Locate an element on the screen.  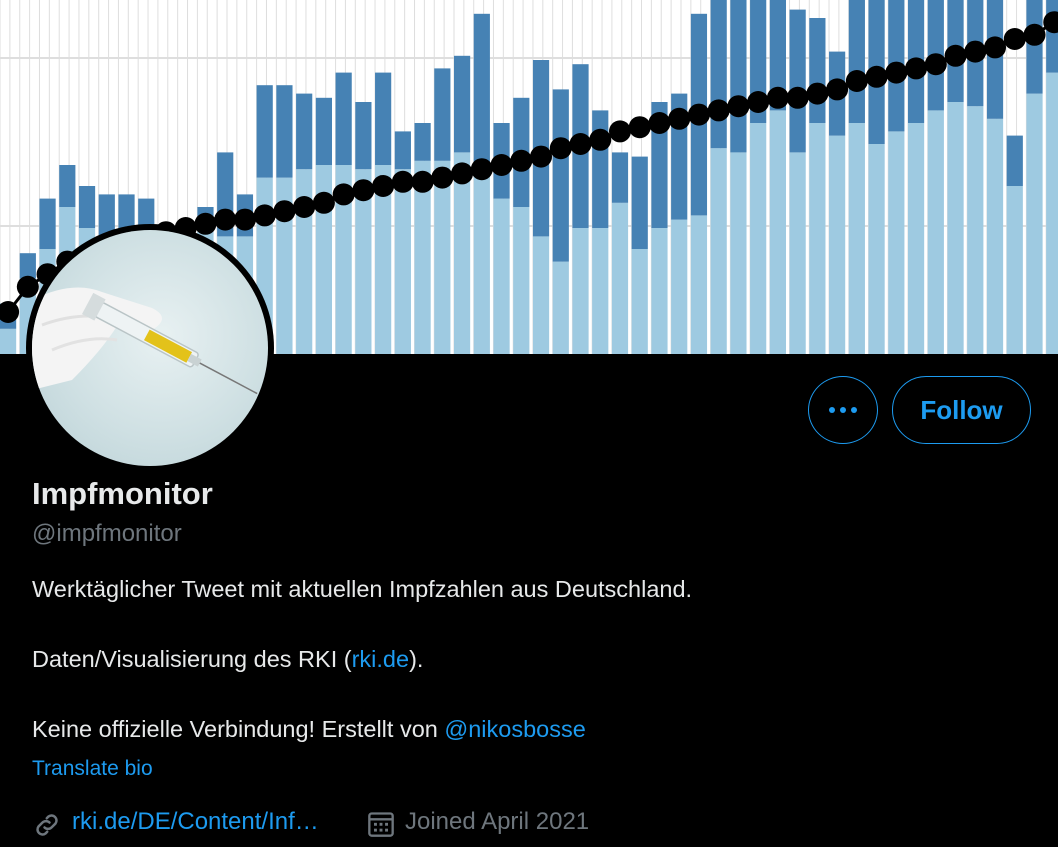
bio-link-rki: rki.de is located at coordinates (380, 659).